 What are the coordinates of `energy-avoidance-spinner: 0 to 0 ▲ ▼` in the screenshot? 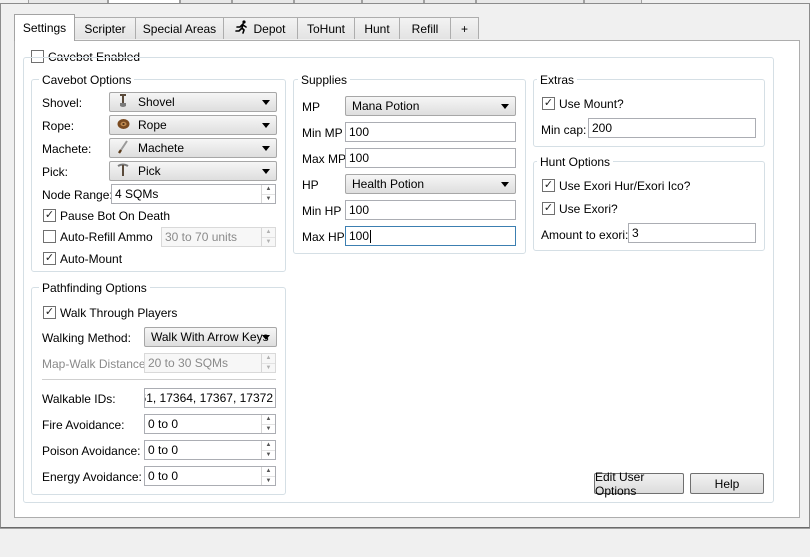 It's located at (210, 476).